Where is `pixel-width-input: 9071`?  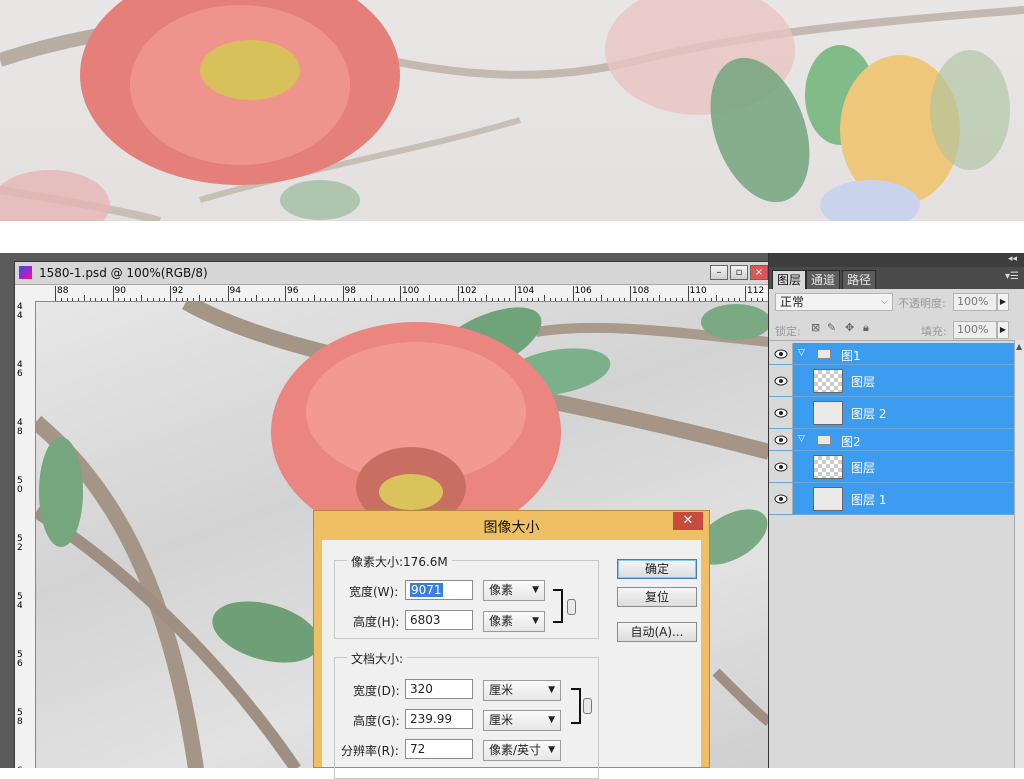
pixel-width-input: 9071 is located at coordinates (439, 590).